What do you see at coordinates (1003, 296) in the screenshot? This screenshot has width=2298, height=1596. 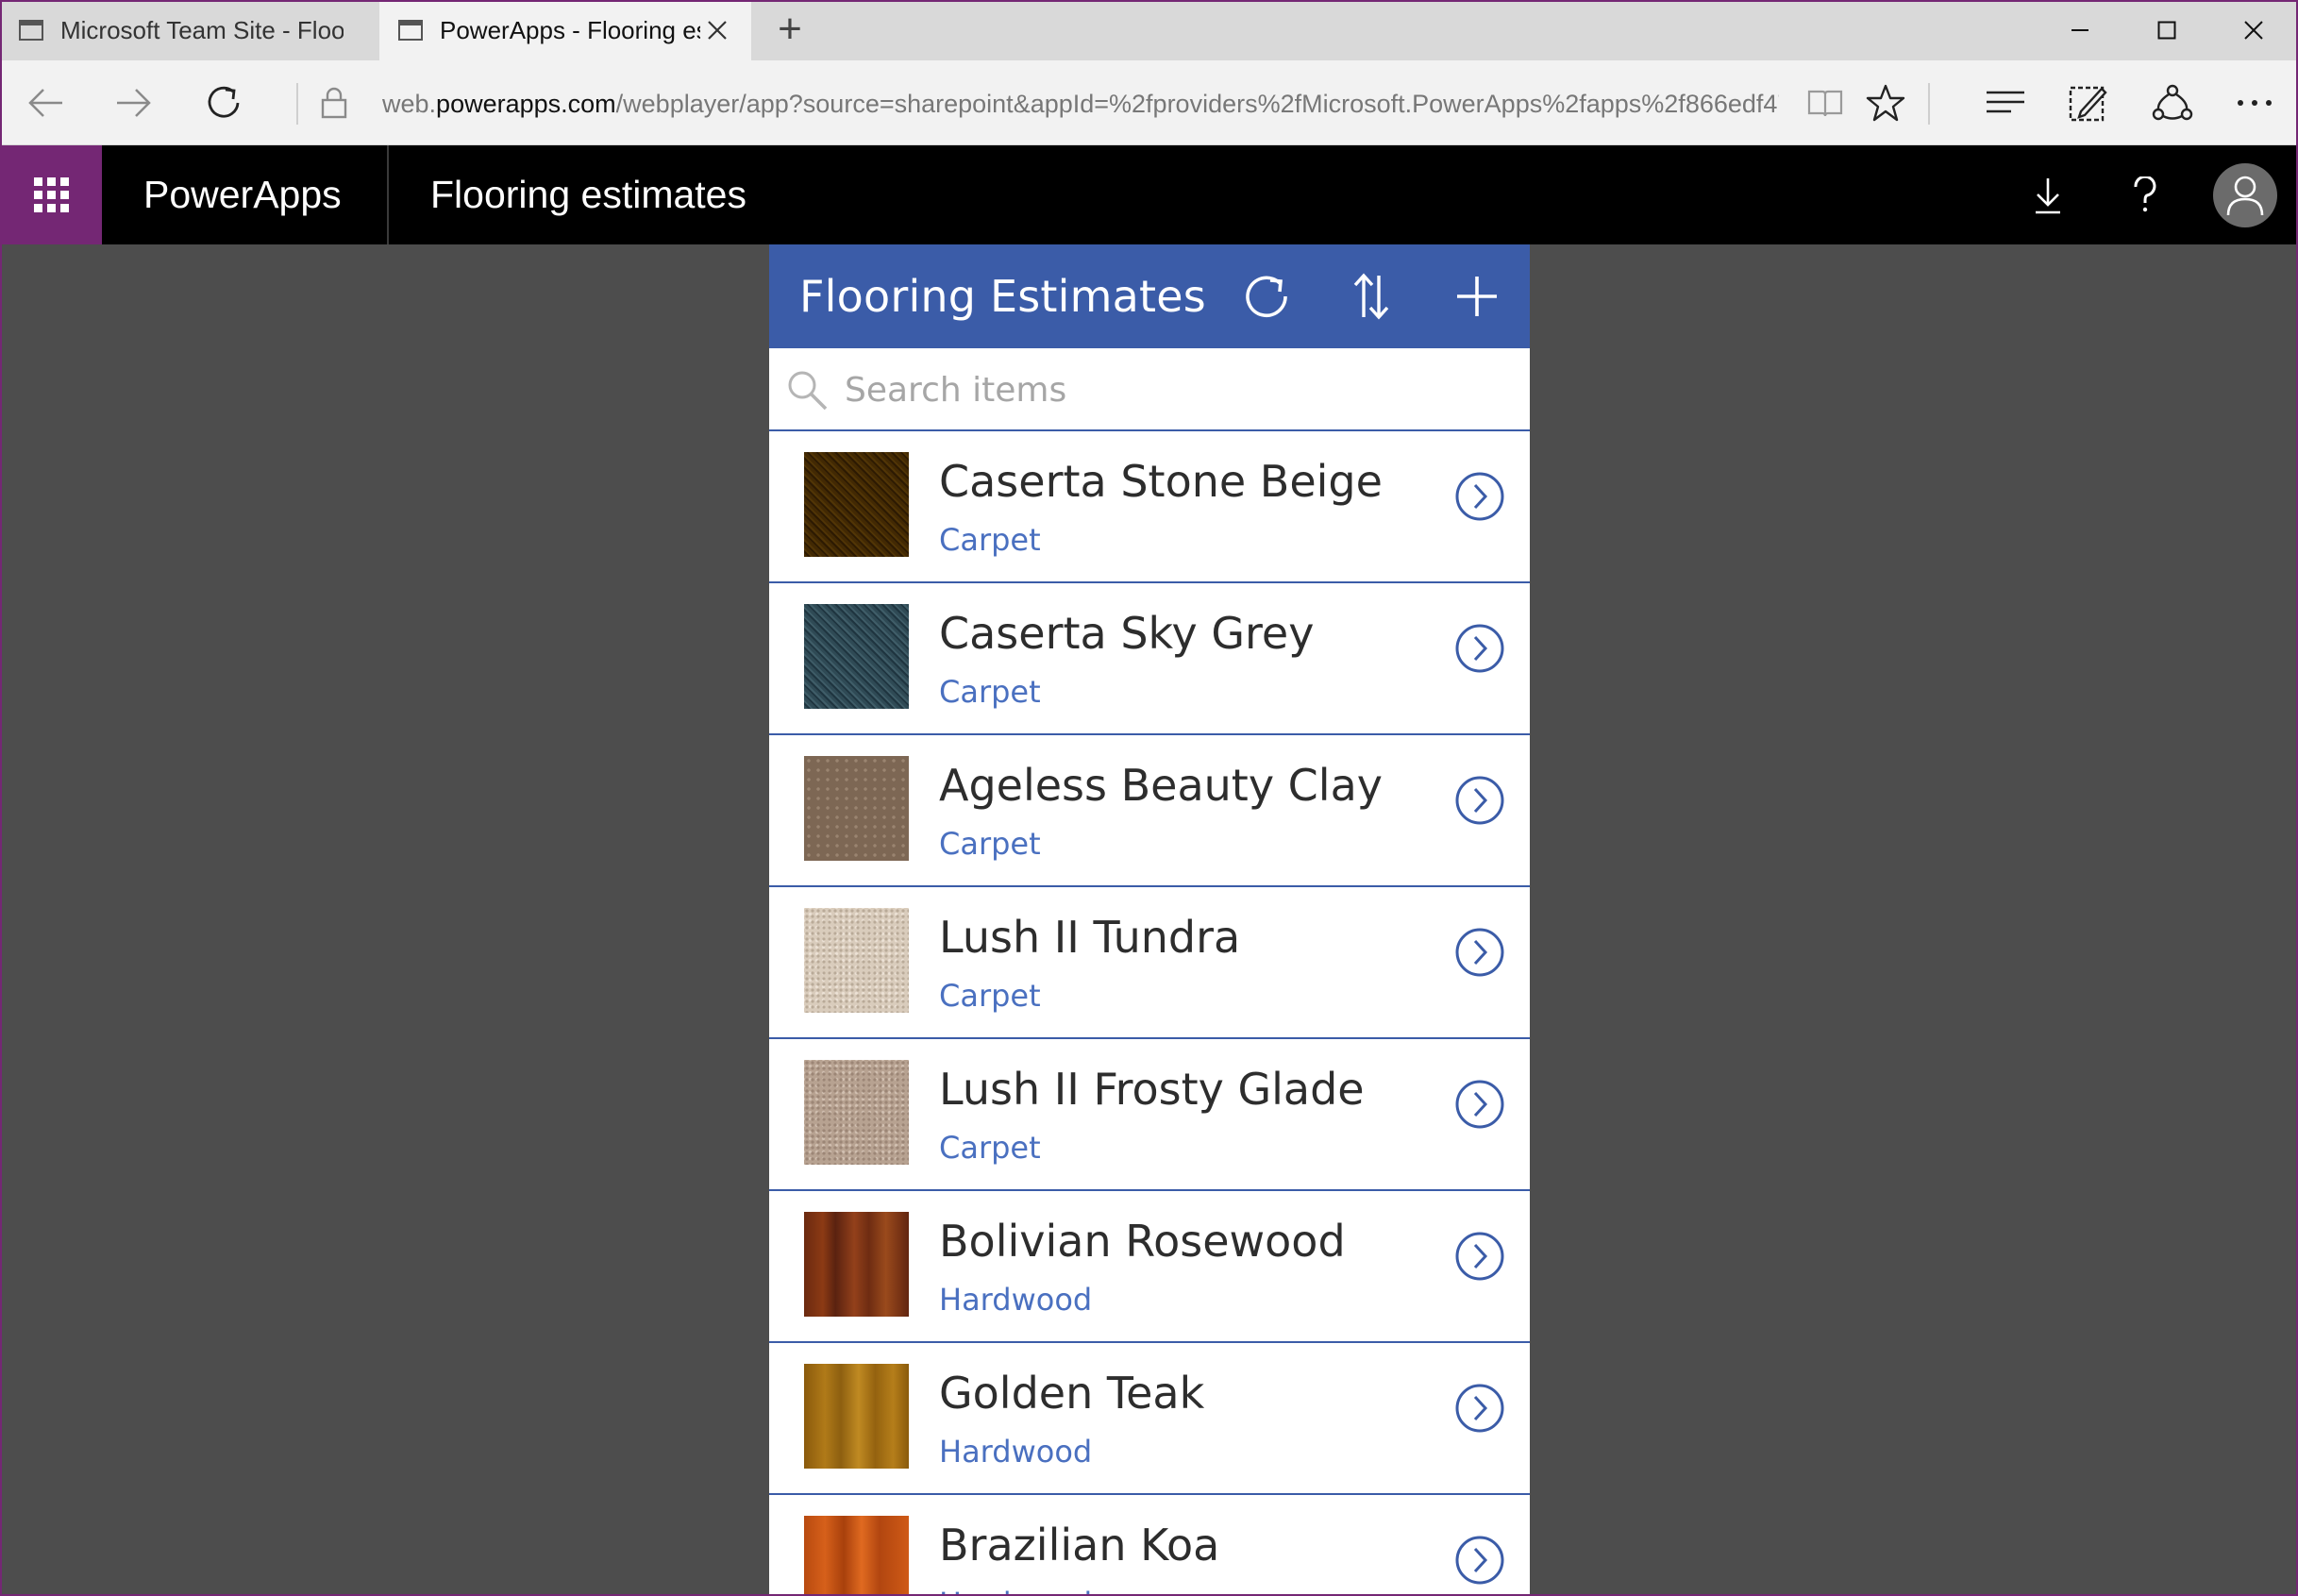 I see `page-title: Flooring Estimates` at bounding box center [1003, 296].